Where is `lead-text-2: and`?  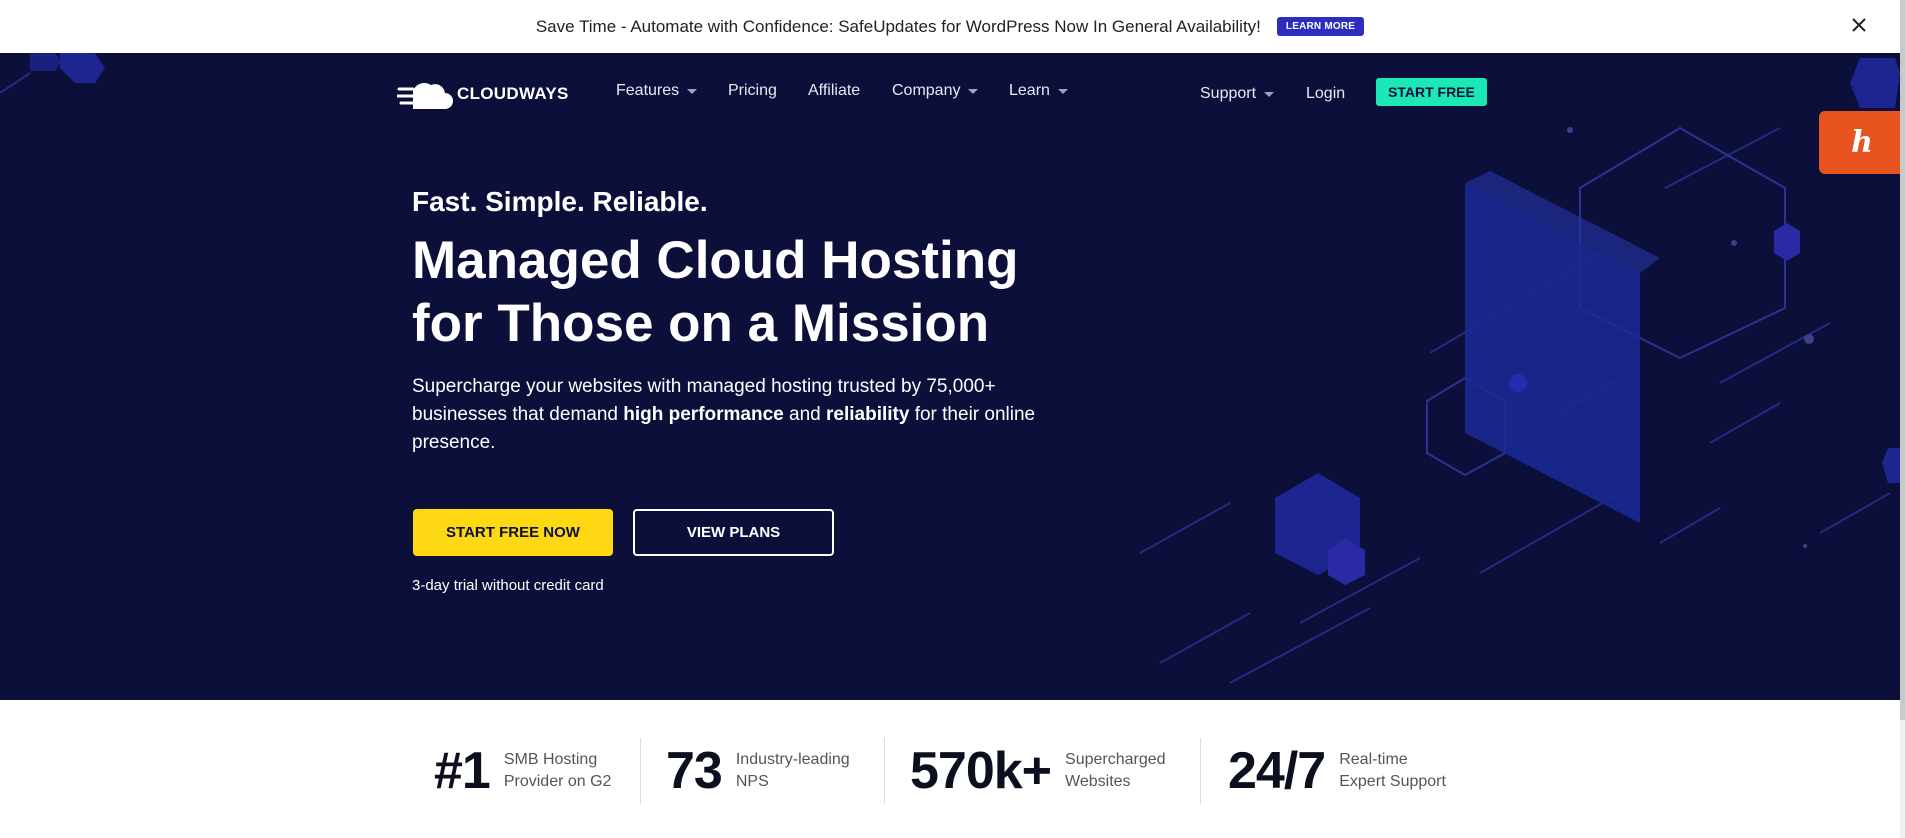 lead-text-2: and is located at coordinates (804, 414).